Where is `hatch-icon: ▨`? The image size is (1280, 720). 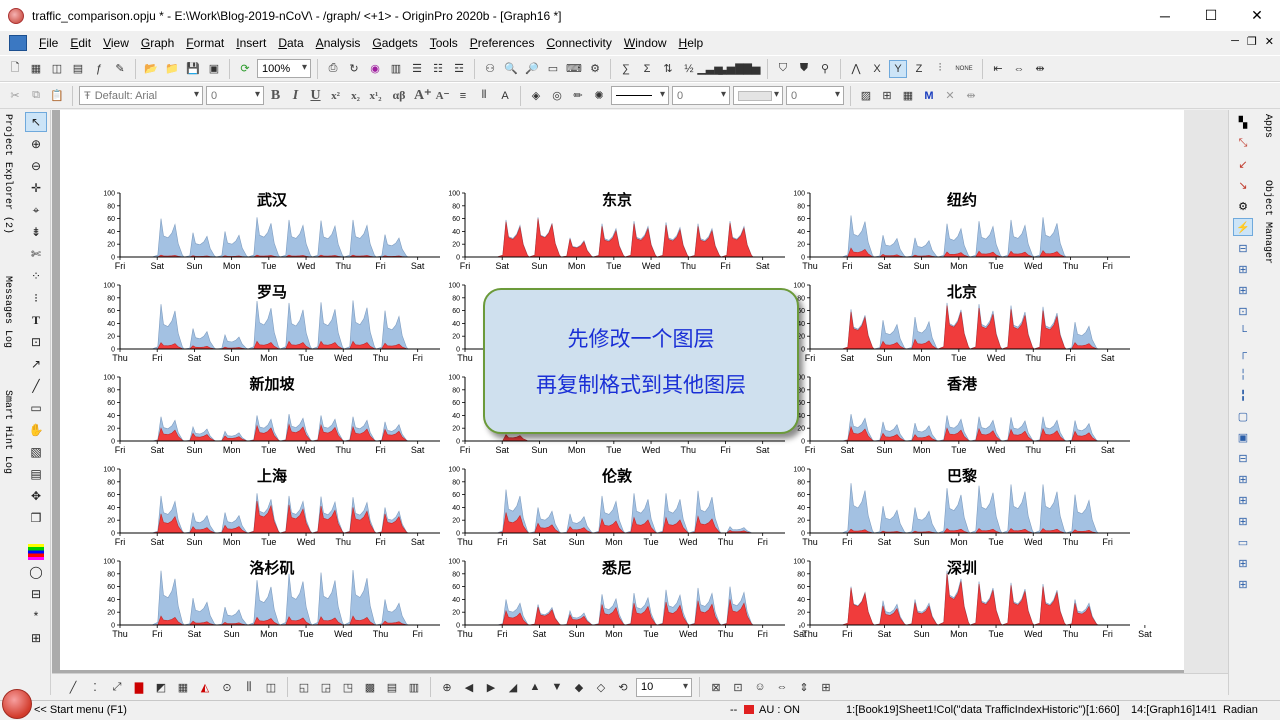 hatch-icon: ▨ is located at coordinates (866, 96).